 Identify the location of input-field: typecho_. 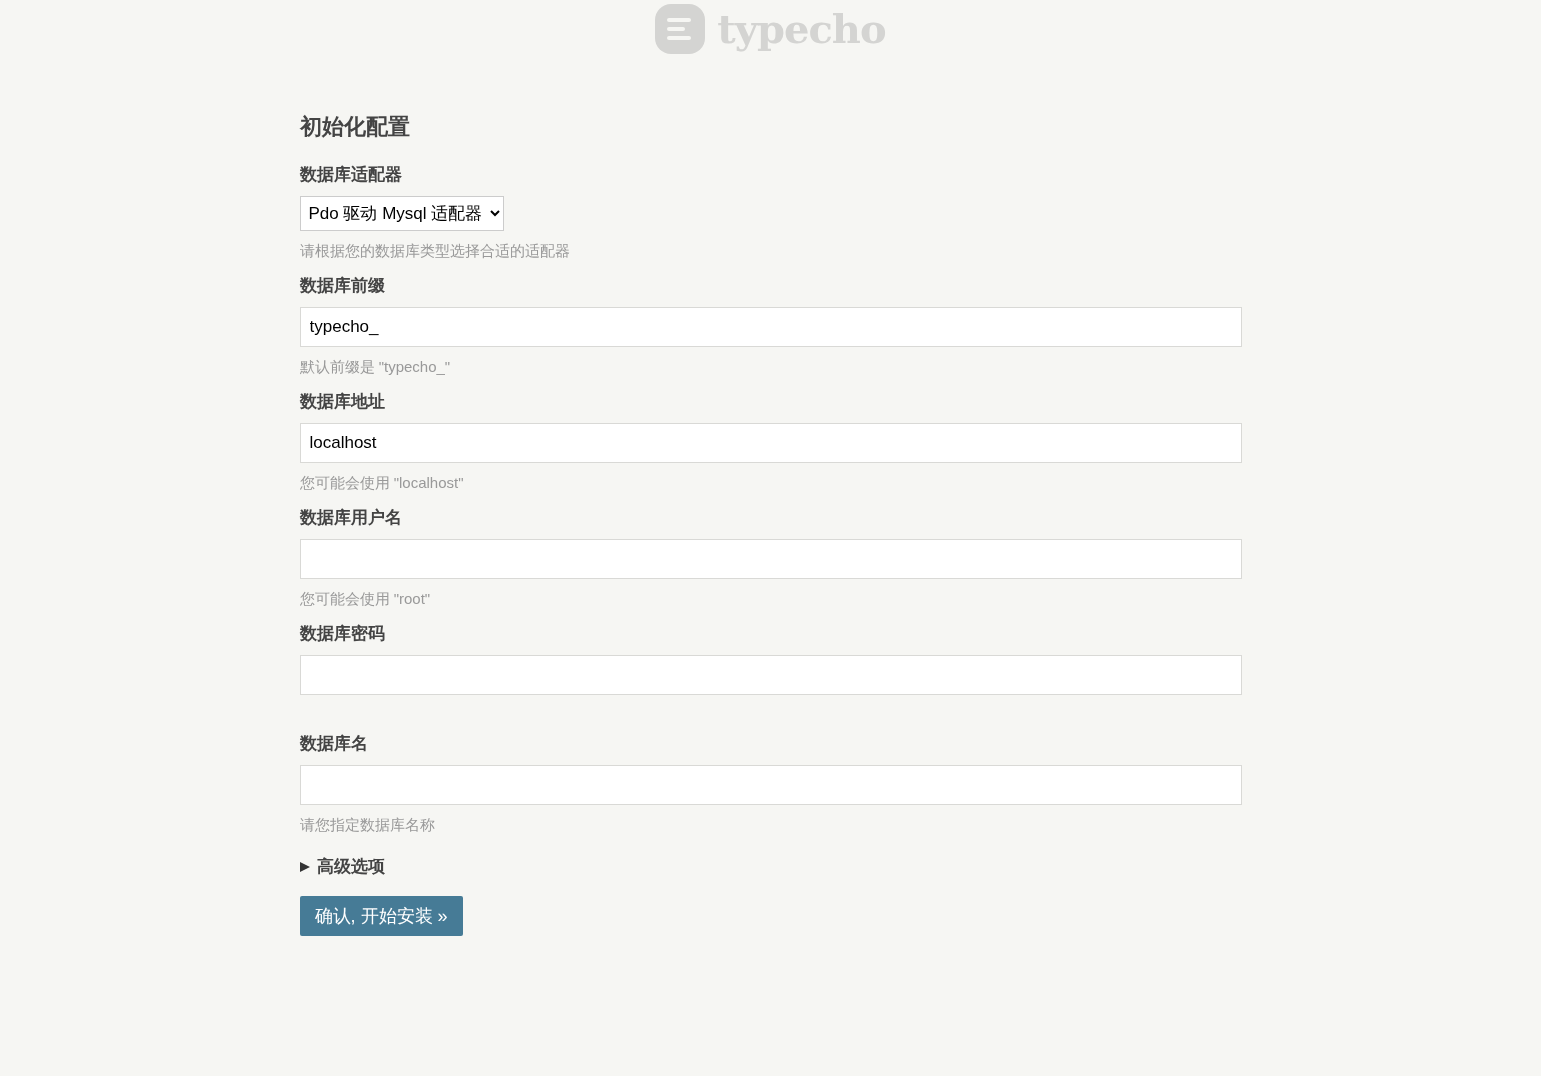
(770, 327).